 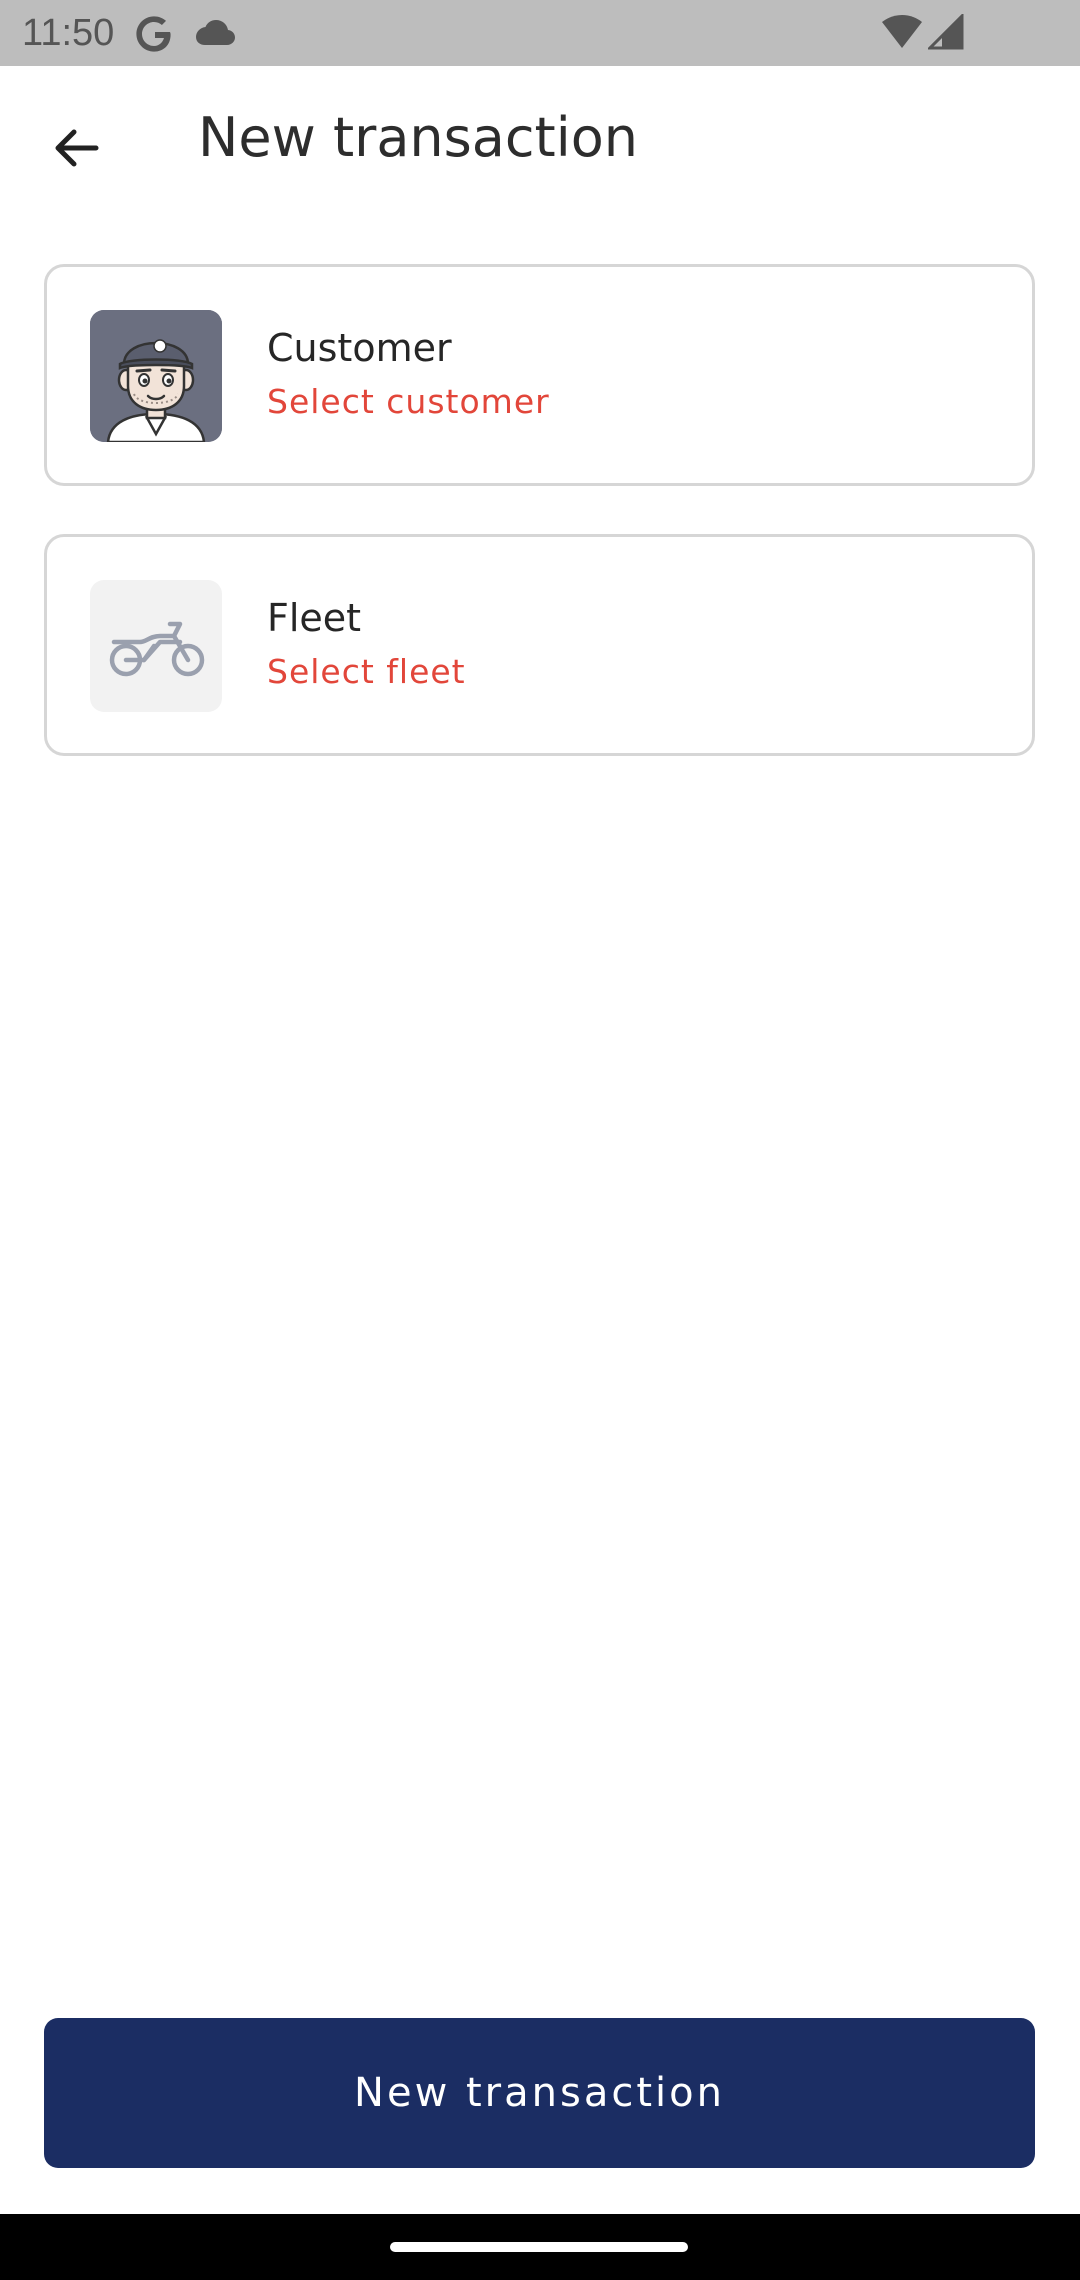 I want to click on status-time: 11:50, so click(x=68, y=33).